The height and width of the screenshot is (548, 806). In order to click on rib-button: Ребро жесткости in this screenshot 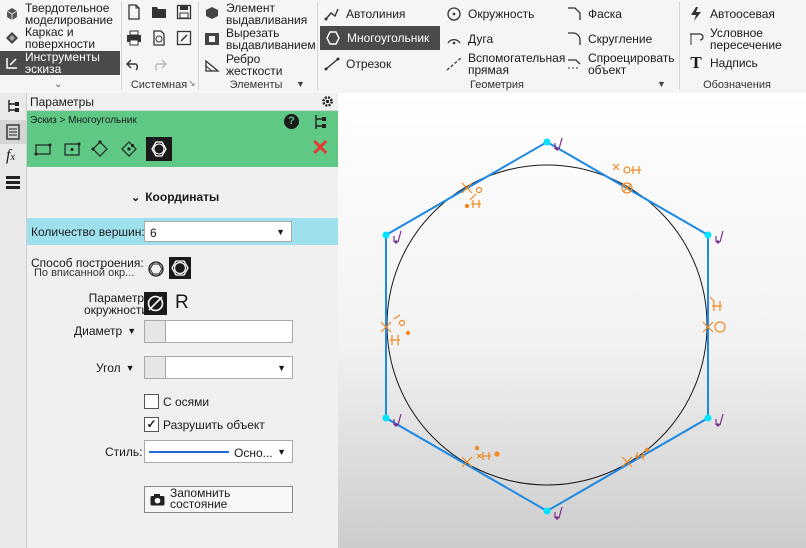, I will do `click(260, 65)`.